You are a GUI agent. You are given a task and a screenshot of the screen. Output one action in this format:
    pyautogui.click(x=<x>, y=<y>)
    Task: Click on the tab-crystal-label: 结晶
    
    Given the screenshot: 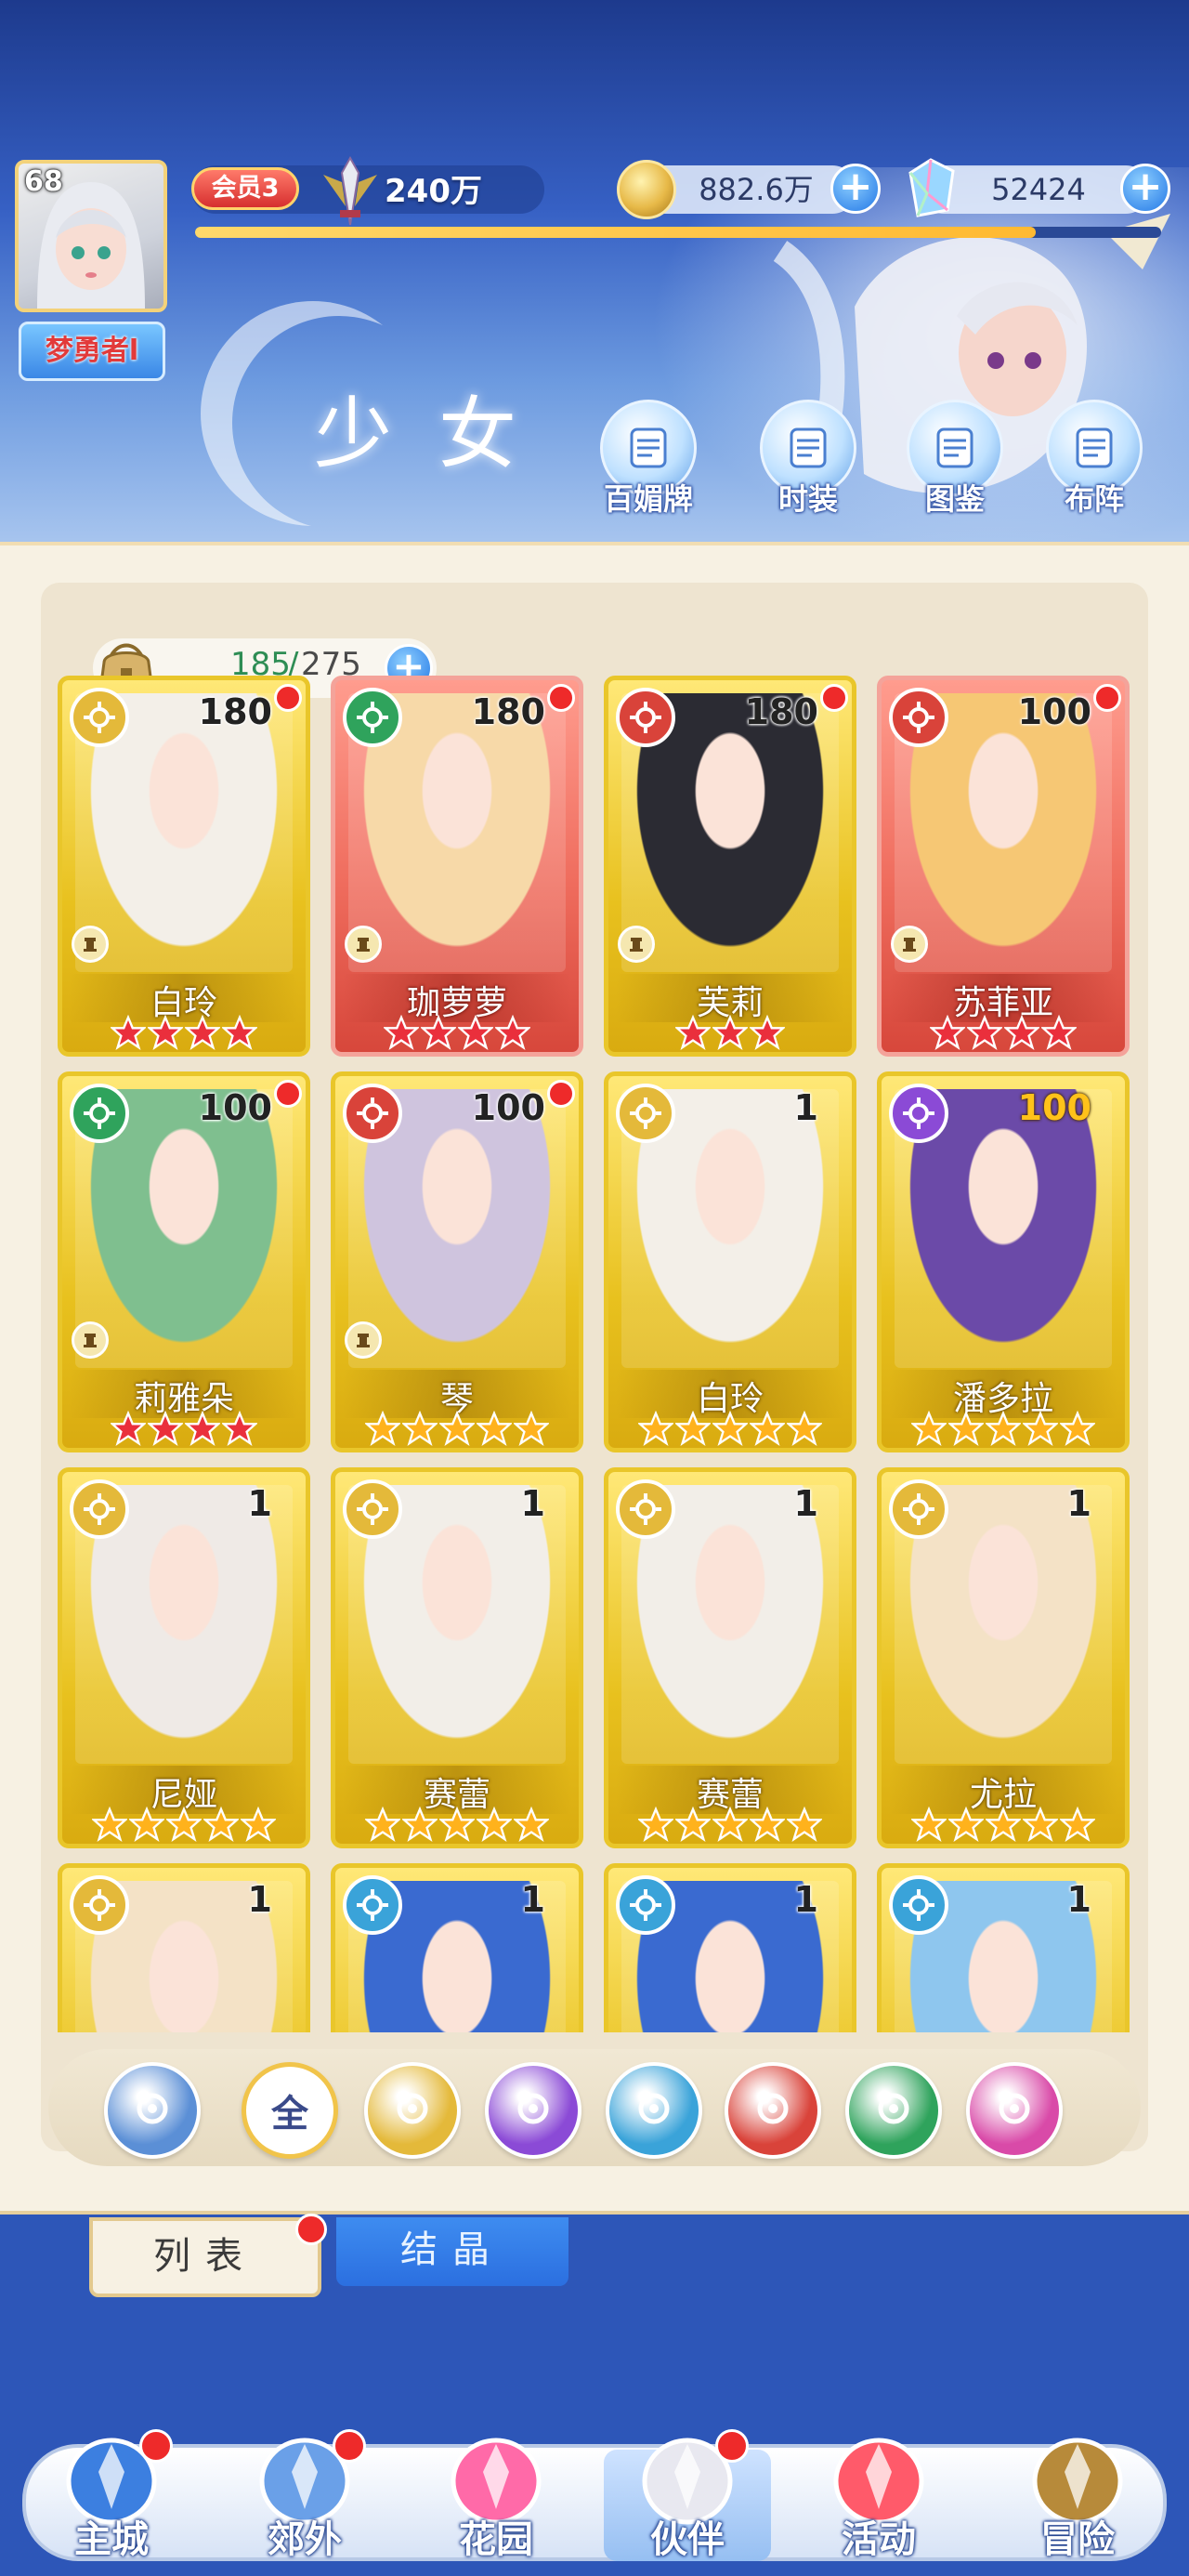 What is the action you would take?
    pyautogui.click(x=452, y=2249)
    